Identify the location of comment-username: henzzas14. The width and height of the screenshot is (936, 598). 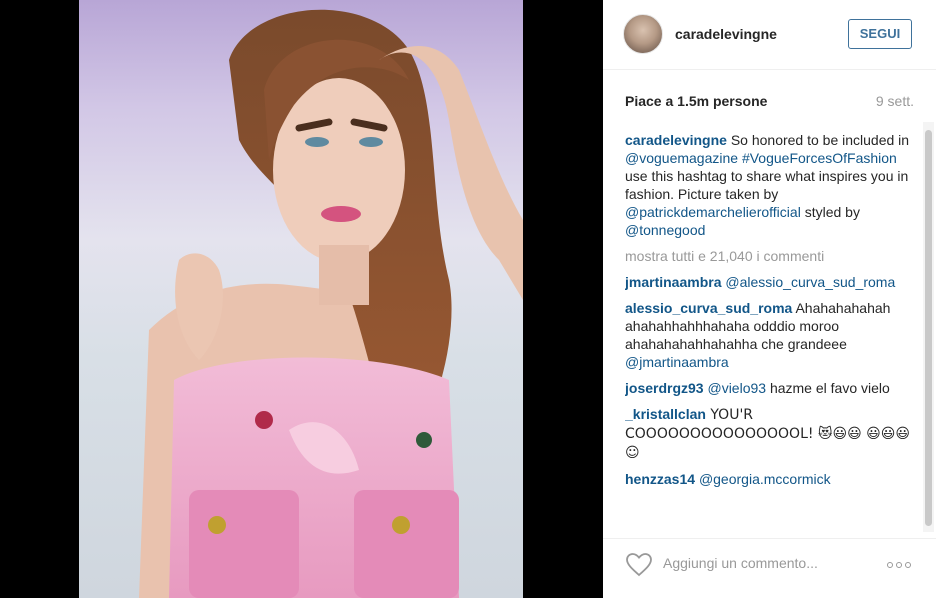
(660, 479).